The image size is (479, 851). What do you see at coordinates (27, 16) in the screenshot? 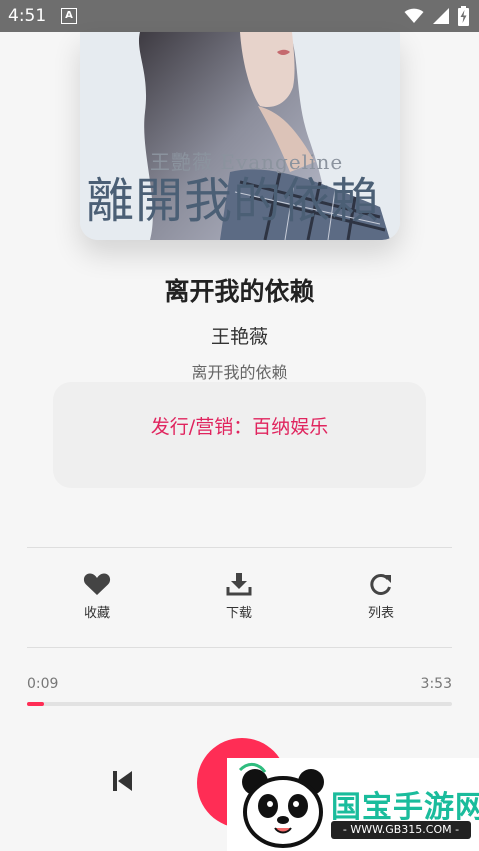
I see `status-time: 4:51` at bounding box center [27, 16].